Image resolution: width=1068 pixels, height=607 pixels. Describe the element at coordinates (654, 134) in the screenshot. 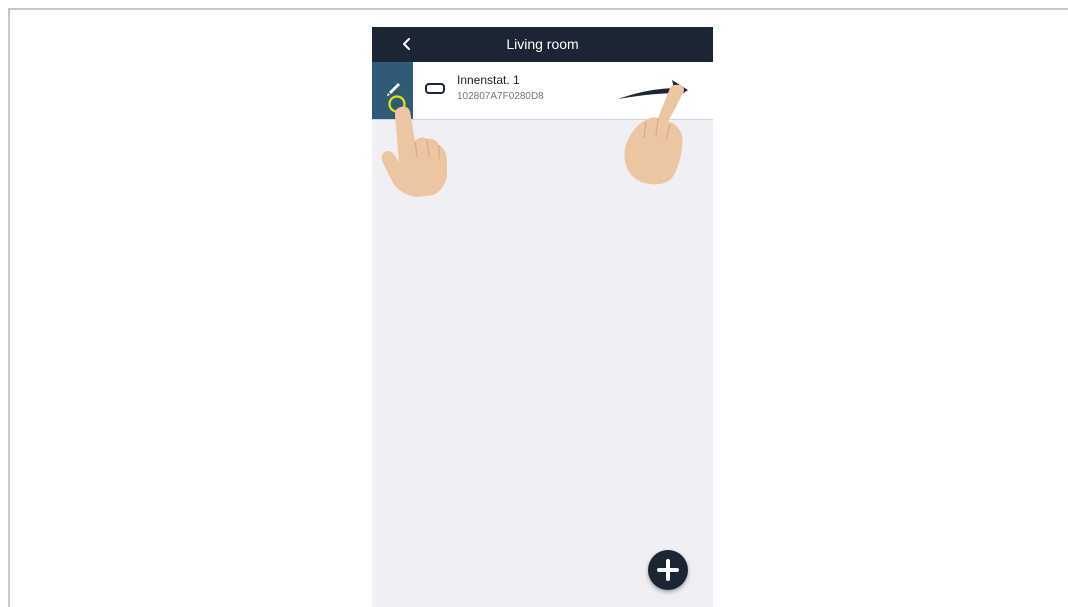

I see `swipe-hand-icon` at that location.